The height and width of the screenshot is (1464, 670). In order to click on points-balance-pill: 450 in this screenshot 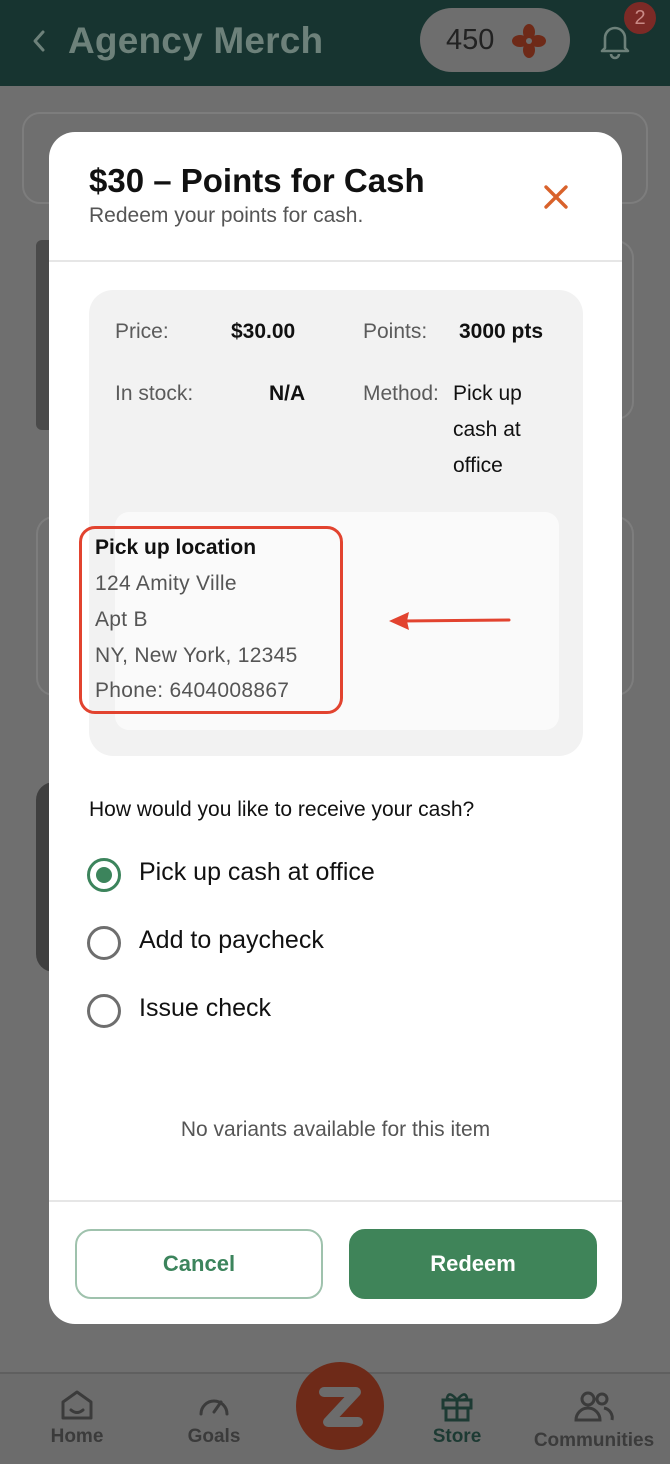, I will do `click(495, 40)`.